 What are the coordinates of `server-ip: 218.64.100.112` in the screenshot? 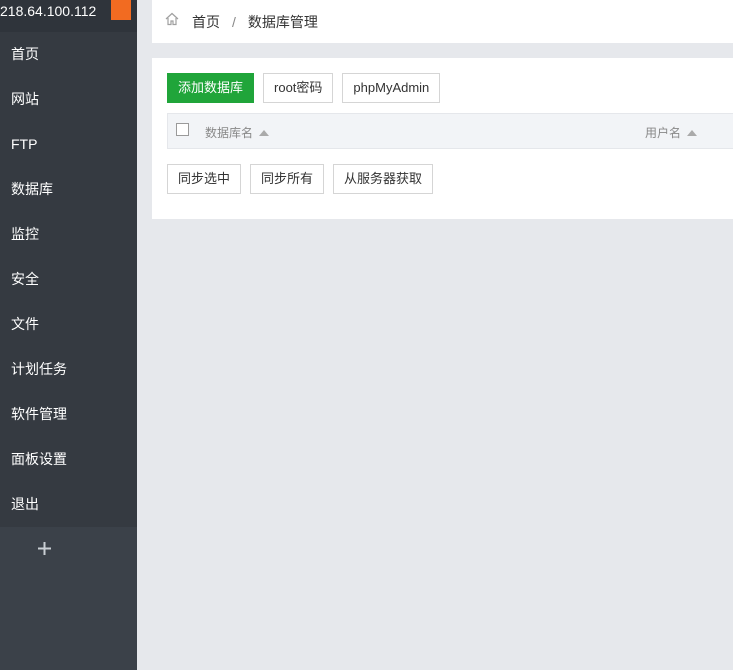 It's located at (48, 11).